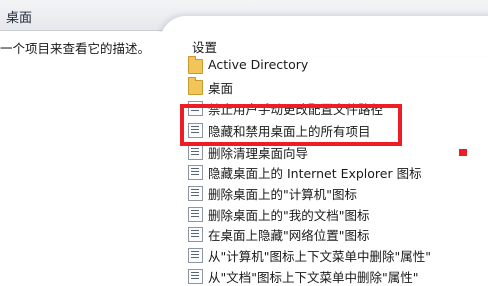 The height and width of the screenshot is (286, 488). What do you see at coordinates (291, 125) in the screenshot?
I see `annotation-highlight-box` at bounding box center [291, 125].